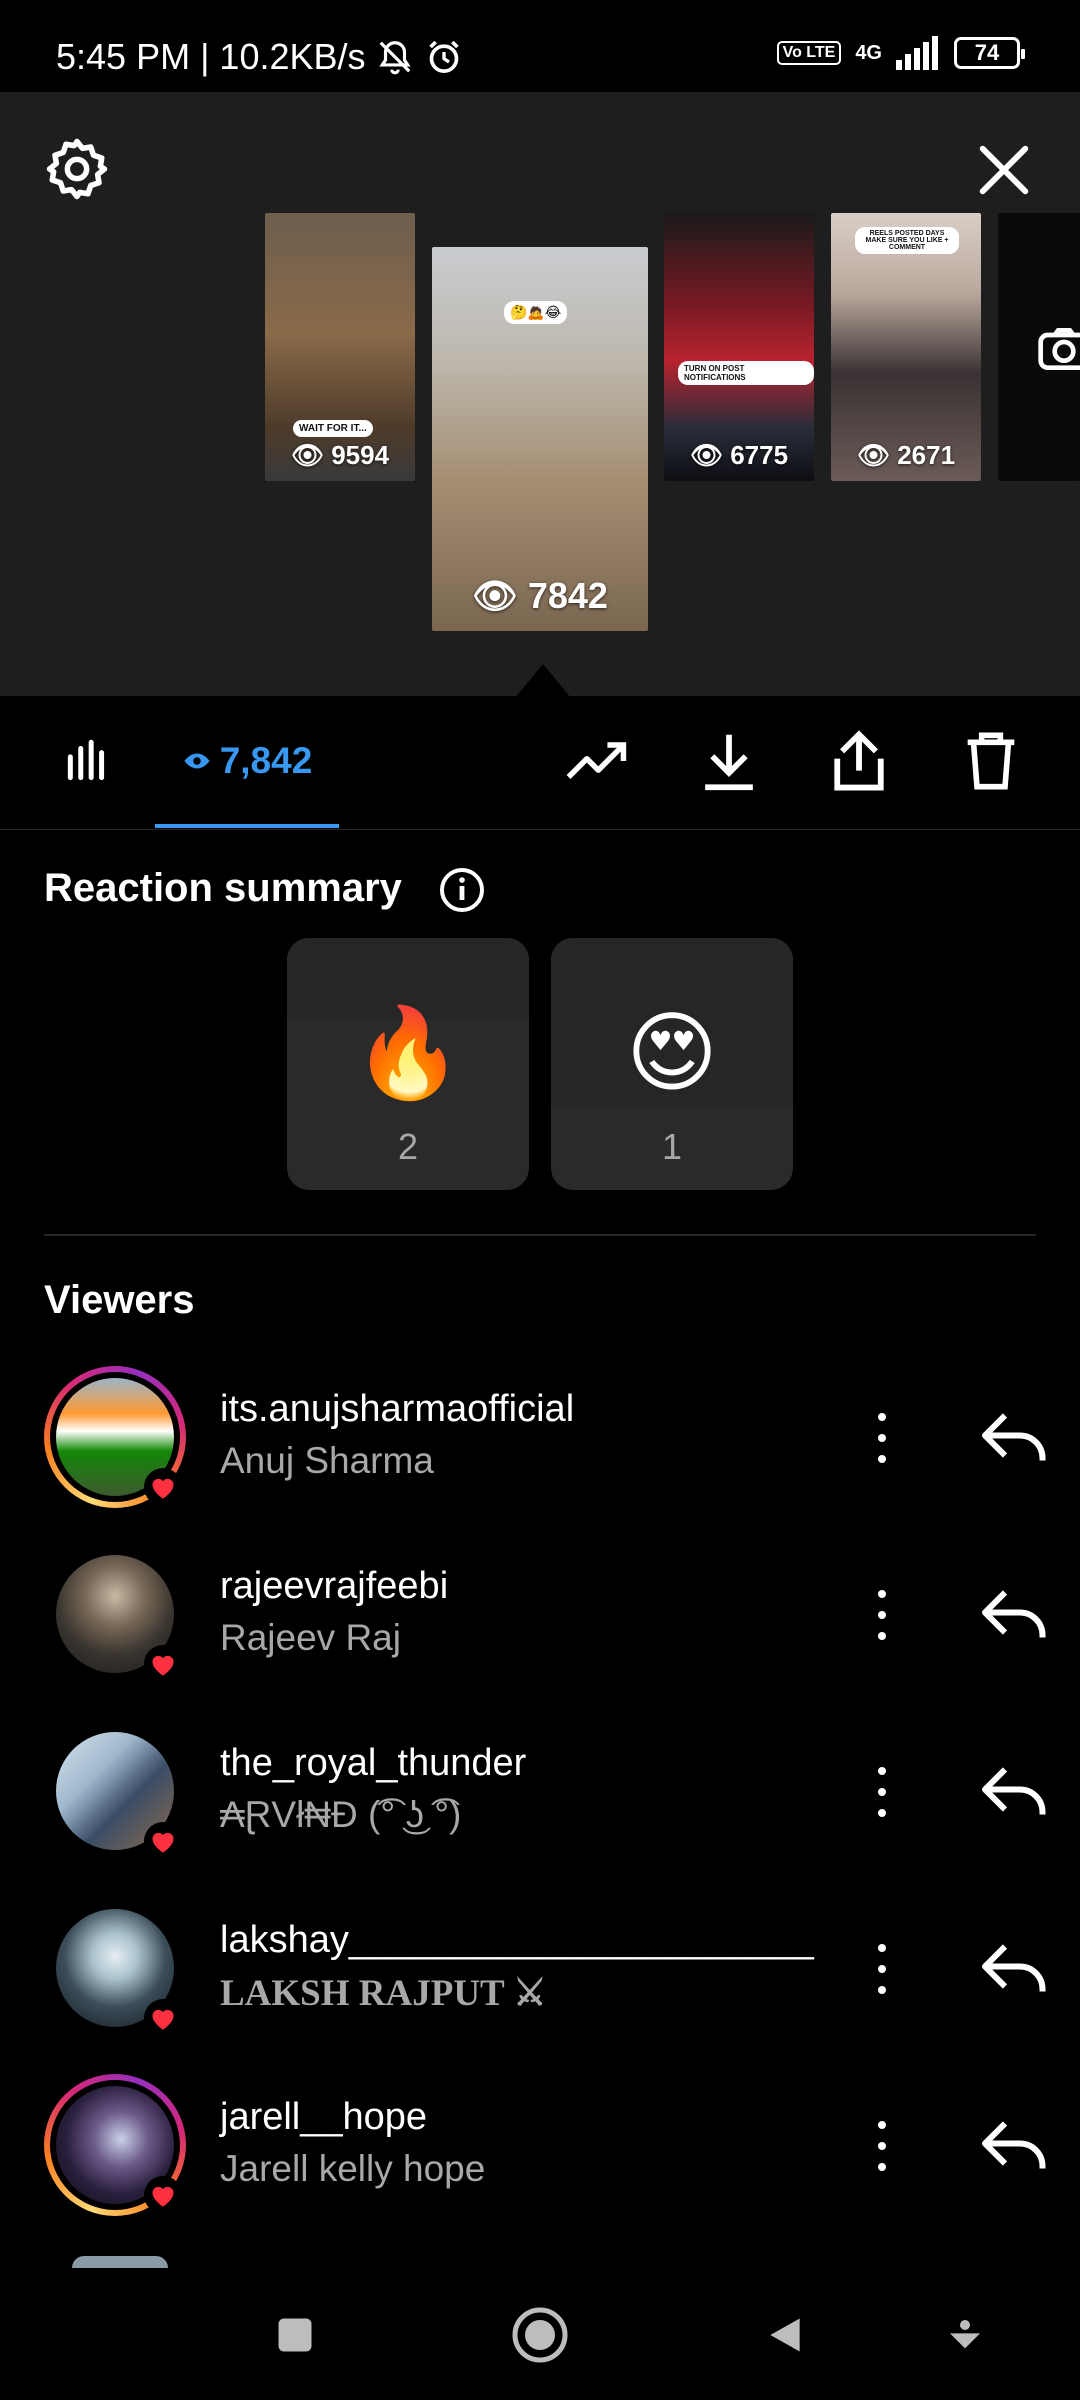  I want to click on viewers-title: Viewers, so click(119, 1300).